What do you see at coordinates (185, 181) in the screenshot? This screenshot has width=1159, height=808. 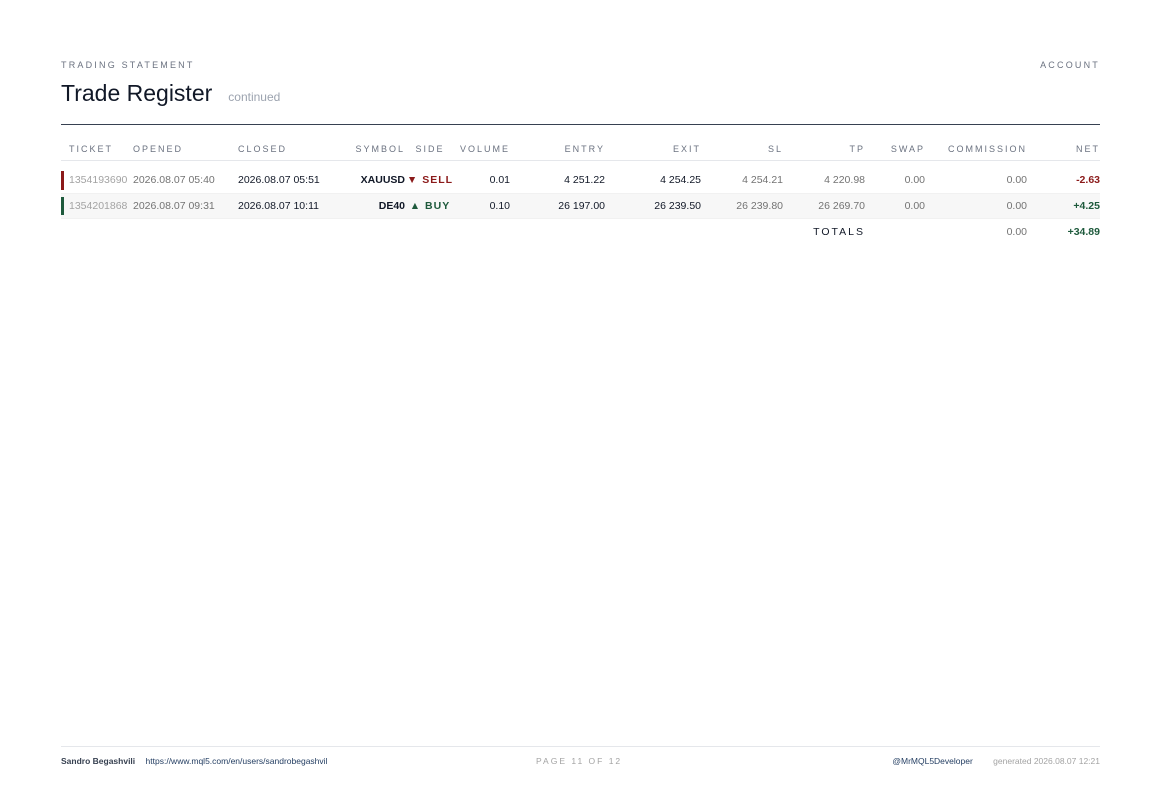 I see `opened-cell: 2026.08.07 05:40` at bounding box center [185, 181].